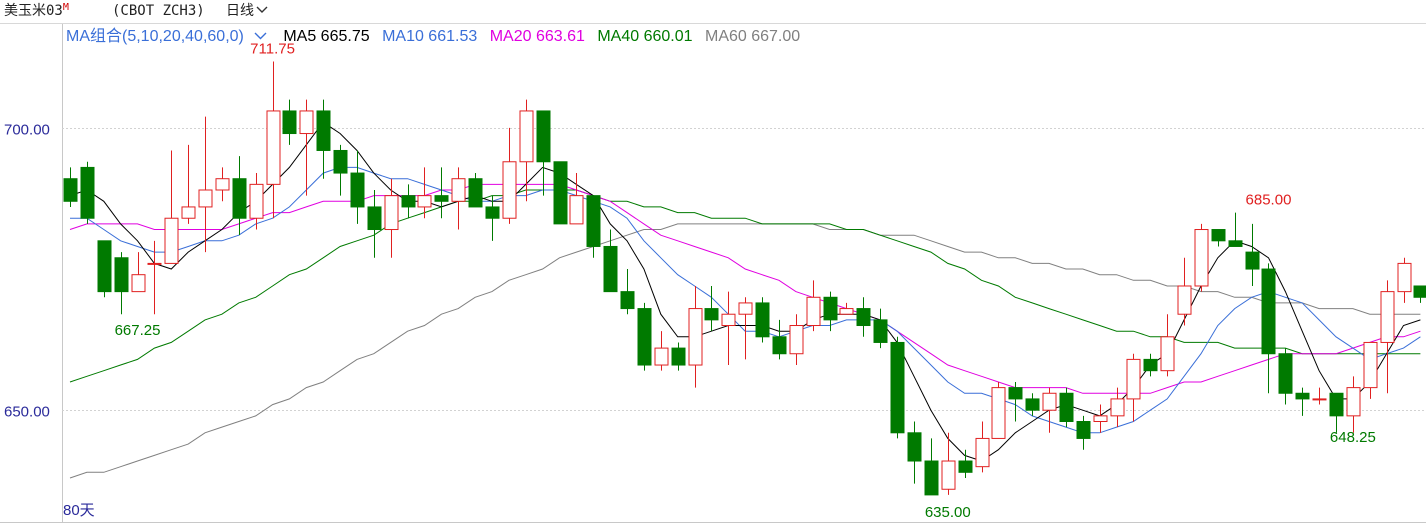  Describe the element at coordinates (27, 271) in the screenshot. I see `y-axis-ticks: 650.00 700.00` at that location.